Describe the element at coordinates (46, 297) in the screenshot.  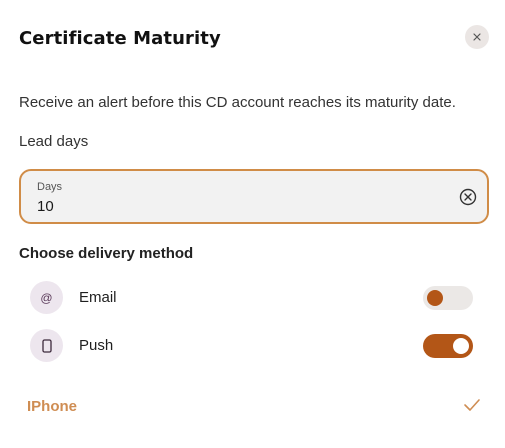
I see `at-sign-icon: @` at that location.